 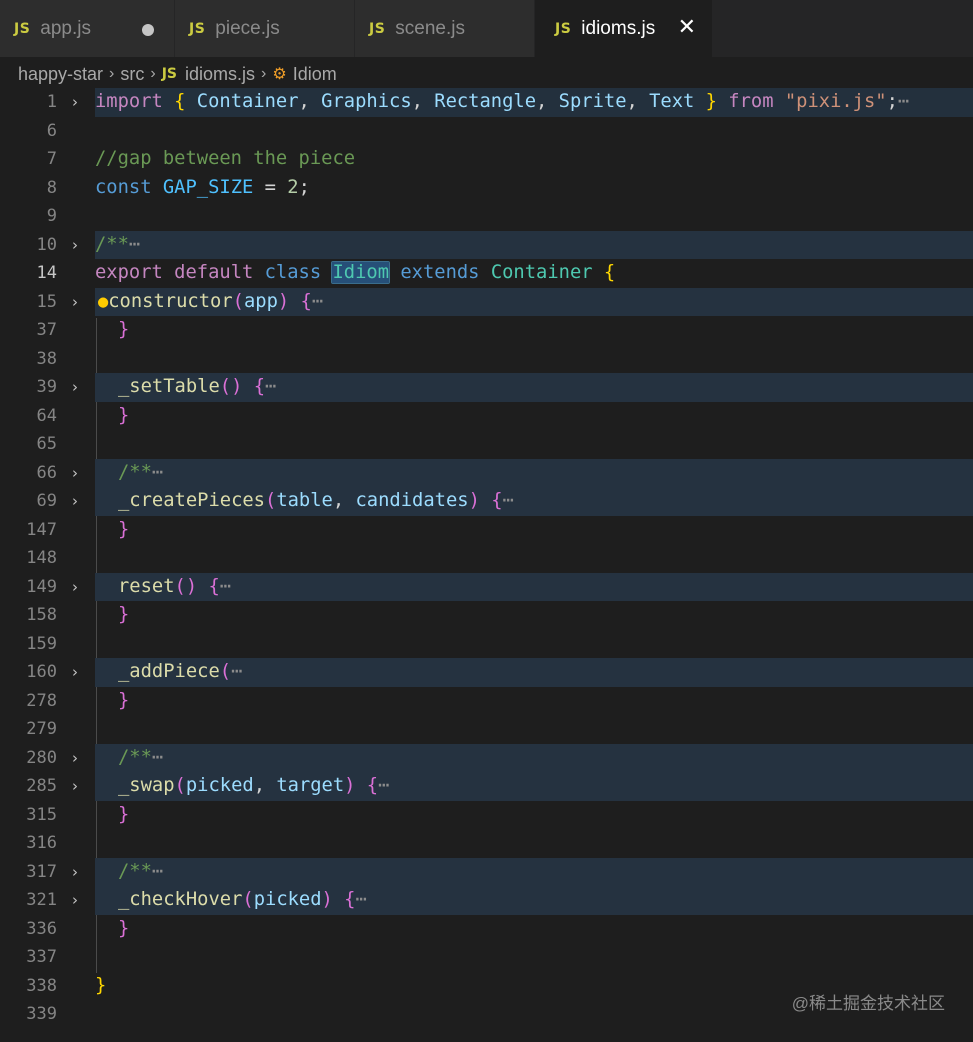 What do you see at coordinates (486, 957) in the screenshot?
I see `code-line: 337` at bounding box center [486, 957].